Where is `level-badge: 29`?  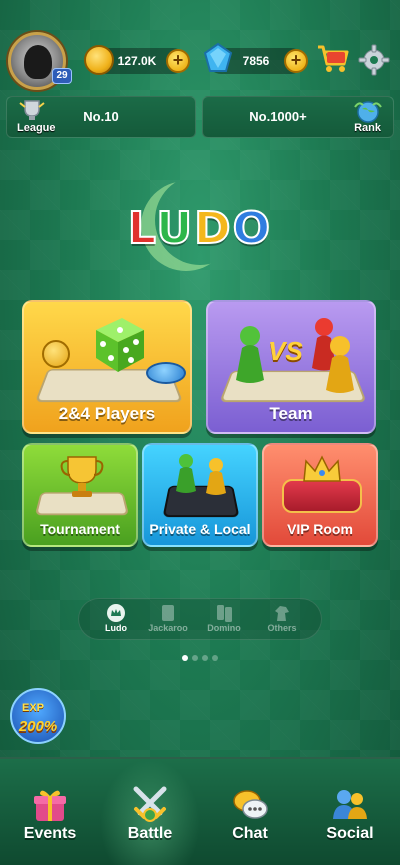
level-badge: 29 is located at coordinates (62, 76).